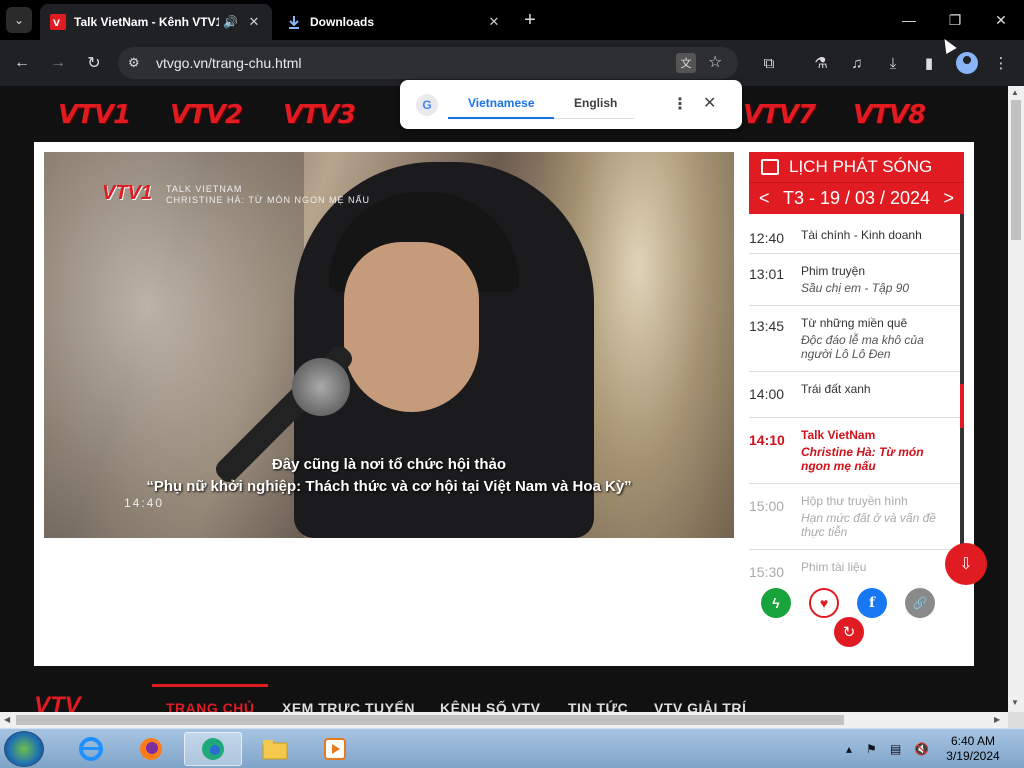 The width and height of the screenshot is (1024, 768). I want to click on translate-icon: 文, so click(686, 63).